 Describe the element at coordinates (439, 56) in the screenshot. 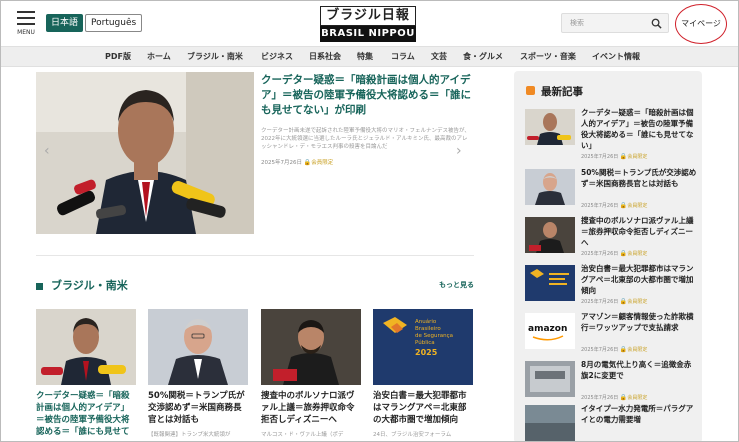

I see `nav-item-literature: 文芸` at that location.